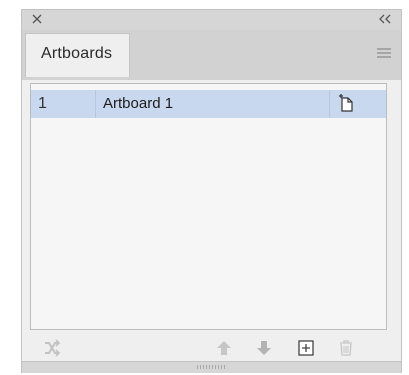 This screenshot has width=409, height=375. Describe the element at coordinates (211, 20) in the screenshot. I see `panel-titlebar` at that location.